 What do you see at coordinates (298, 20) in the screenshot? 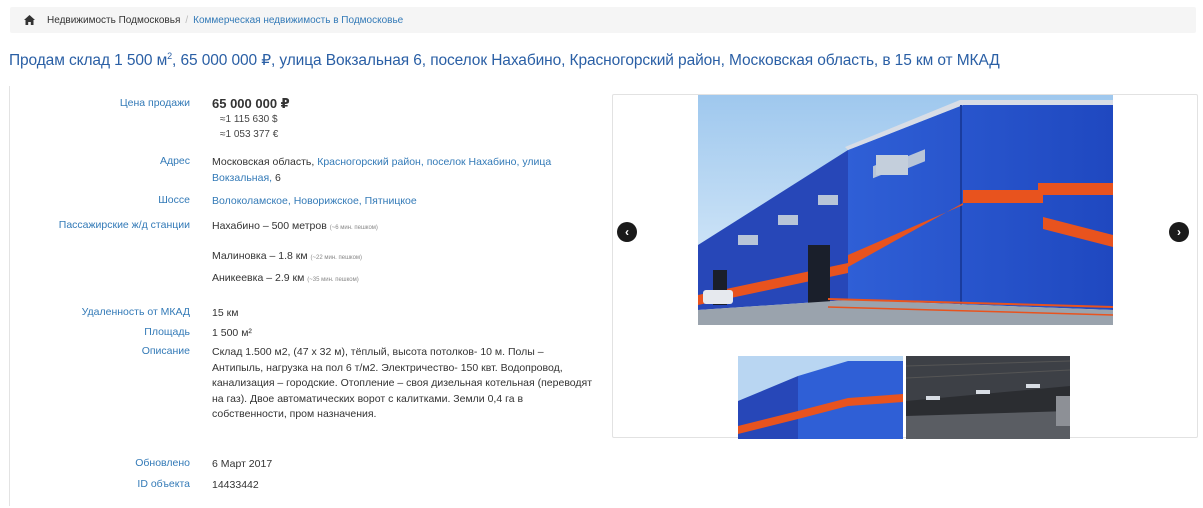
I see `breadcrumb-item-commercial: Коммерческая недвижимость в Подмосковье` at bounding box center [298, 20].